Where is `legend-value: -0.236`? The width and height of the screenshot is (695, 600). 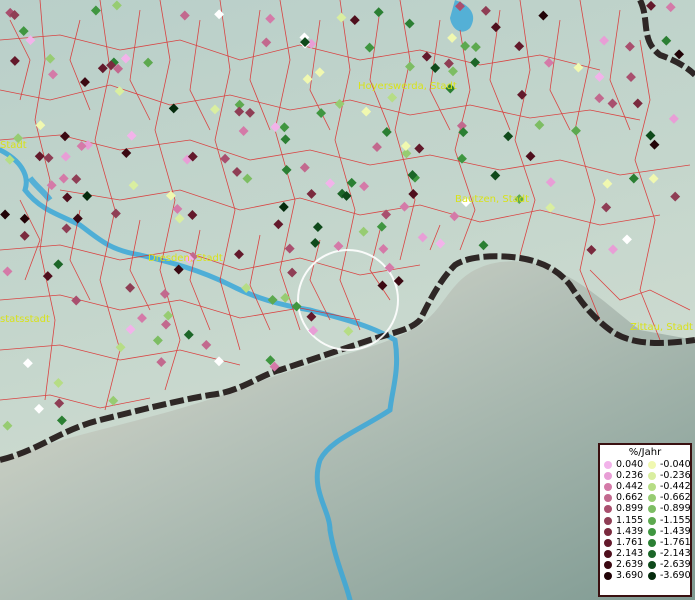 legend-value: -0.236 is located at coordinates (675, 475).